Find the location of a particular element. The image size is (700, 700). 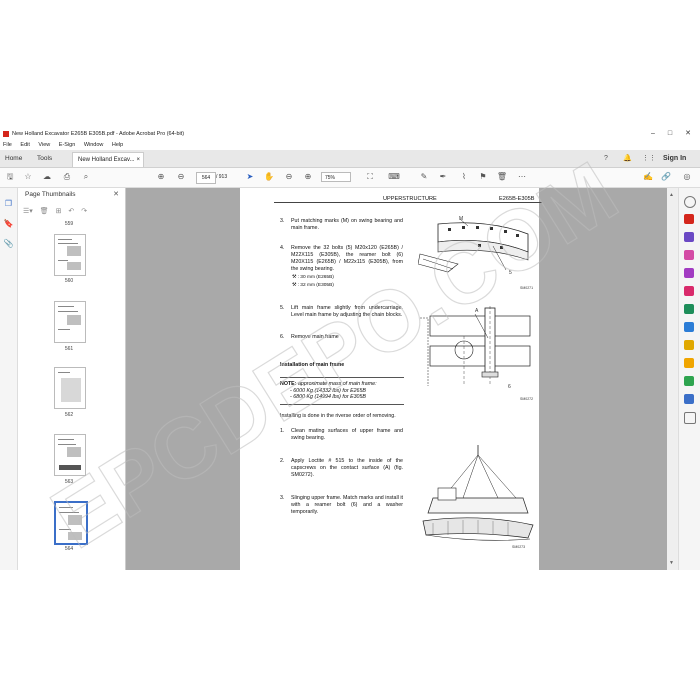

thumbnails-panel-title: Page Thumbnails is located at coordinates (50, 194).